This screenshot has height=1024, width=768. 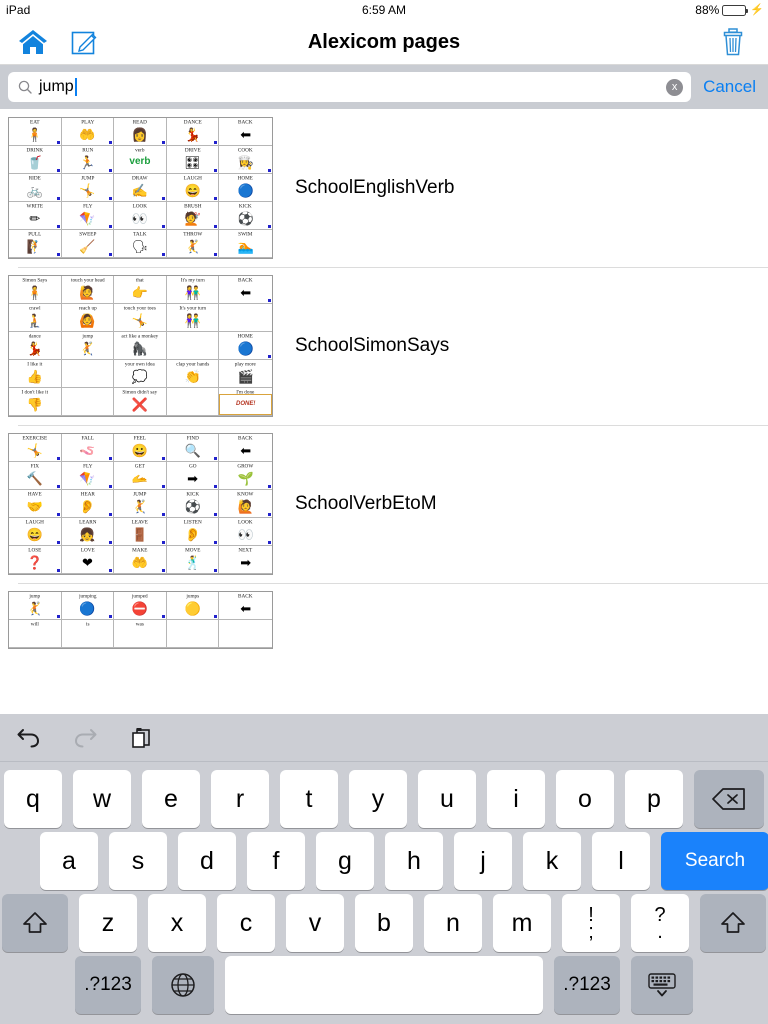 I want to click on grid-cell-label: KICK, so click(x=246, y=206).